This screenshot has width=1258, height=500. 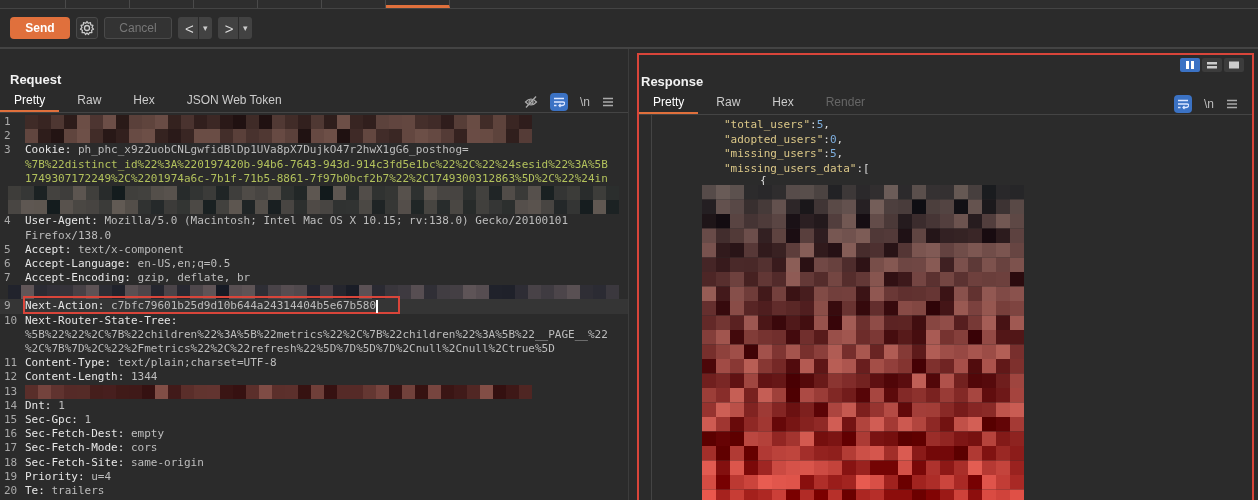 What do you see at coordinates (147, 434) in the screenshot?
I see `header-value: empty` at bounding box center [147, 434].